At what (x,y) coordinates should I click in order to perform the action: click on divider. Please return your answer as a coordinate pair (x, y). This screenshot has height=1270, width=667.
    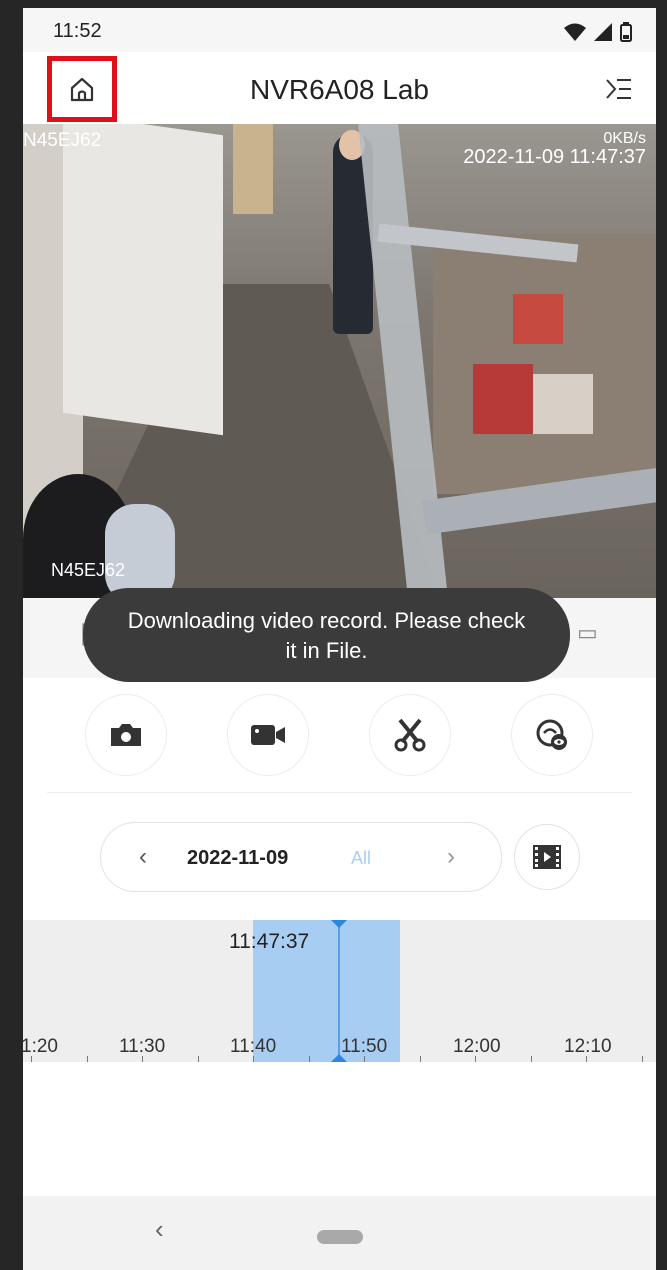
    Looking at the image, I should click on (339, 792).